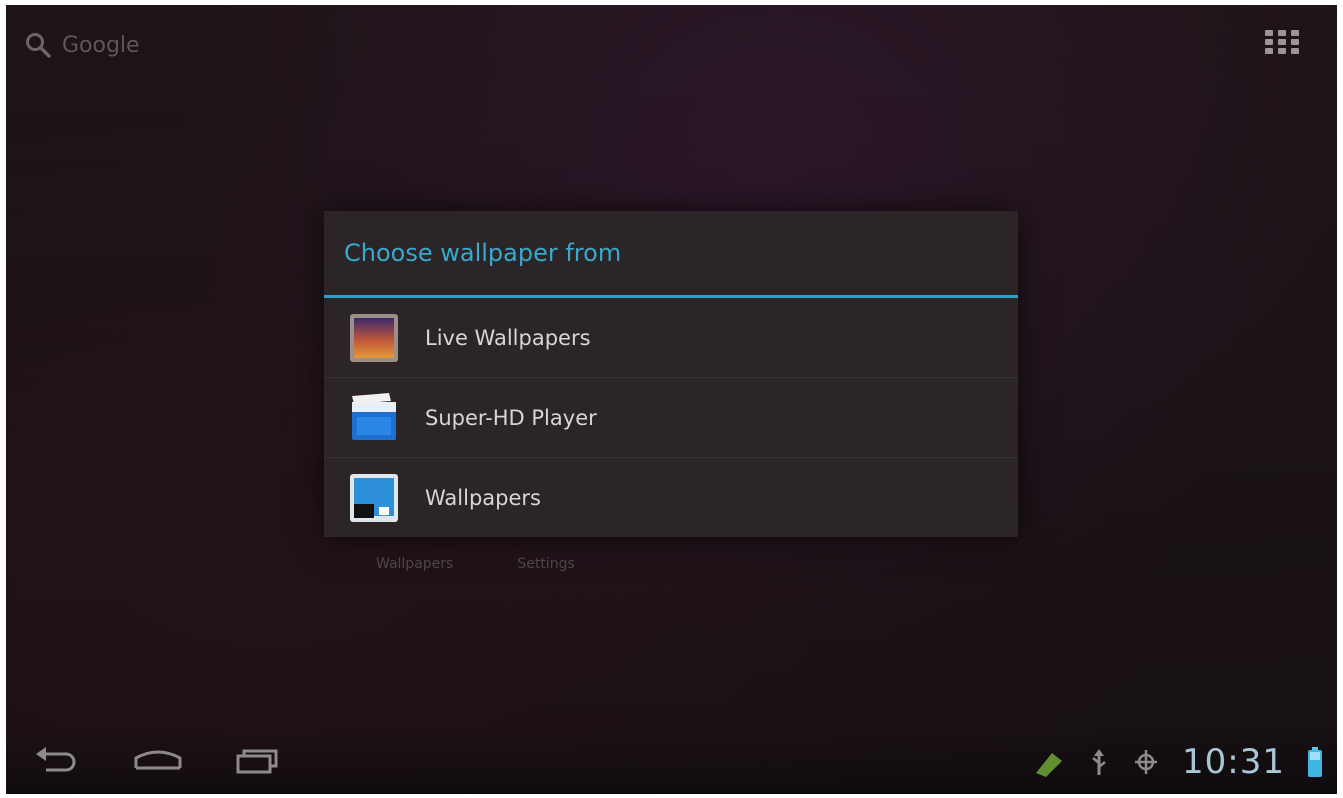  I want to click on background-hints: Wallpapers Settings, so click(475, 564).